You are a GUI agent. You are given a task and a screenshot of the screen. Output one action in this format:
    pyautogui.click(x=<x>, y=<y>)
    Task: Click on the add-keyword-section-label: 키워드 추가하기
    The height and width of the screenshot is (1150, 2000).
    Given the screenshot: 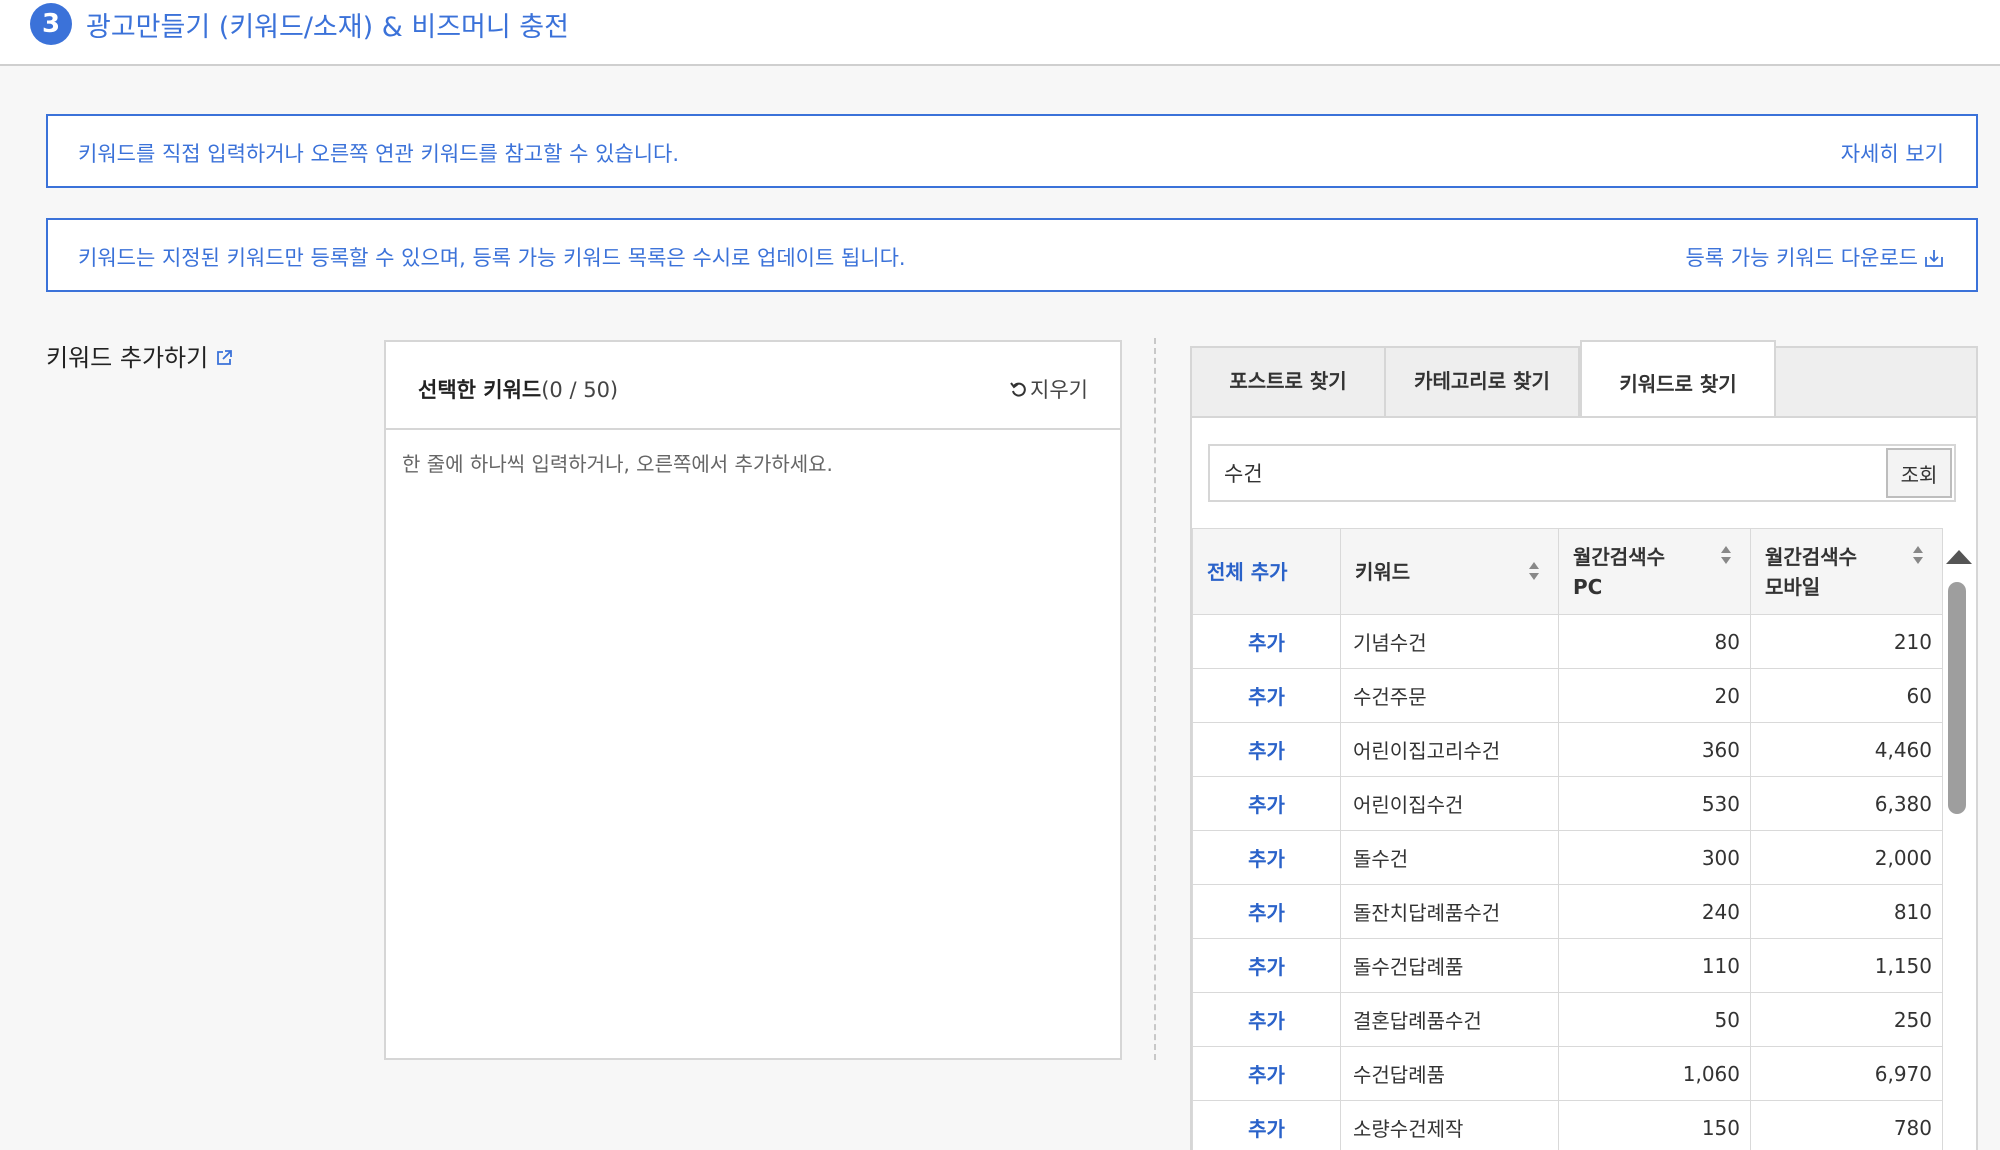 What is the action you would take?
    pyautogui.click(x=140, y=355)
    